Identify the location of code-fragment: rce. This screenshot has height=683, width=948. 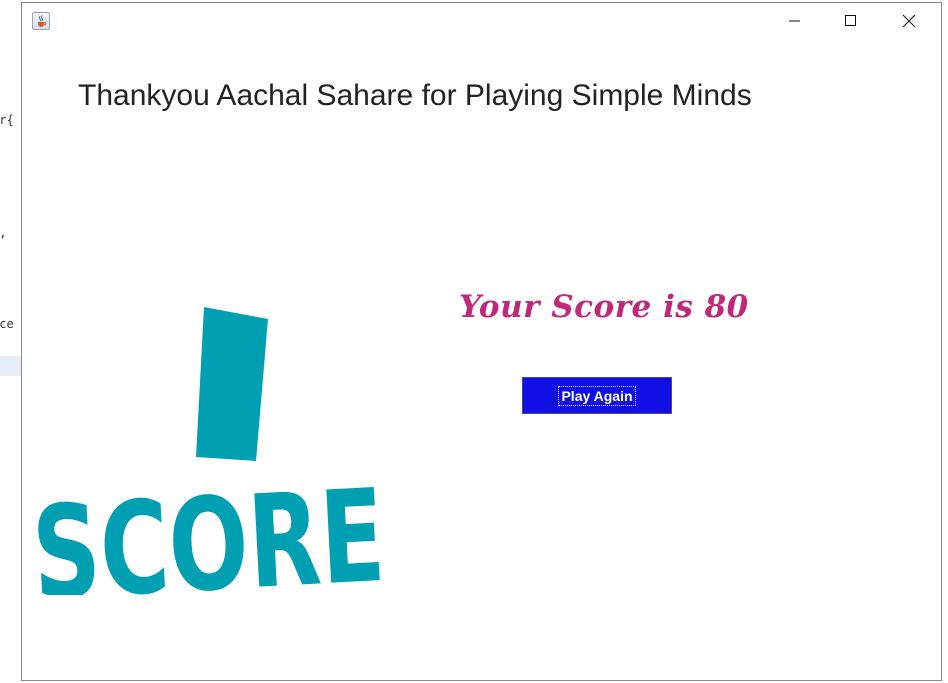
(7, 324).